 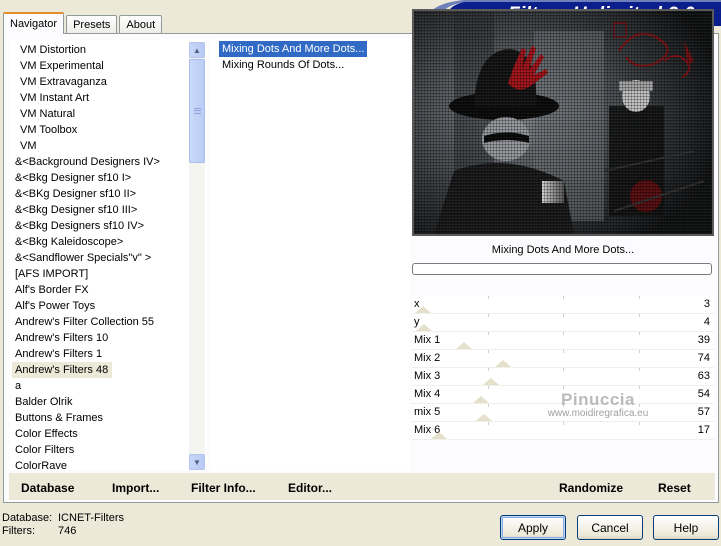 I want to click on slider-value: 74, so click(x=703, y=358).